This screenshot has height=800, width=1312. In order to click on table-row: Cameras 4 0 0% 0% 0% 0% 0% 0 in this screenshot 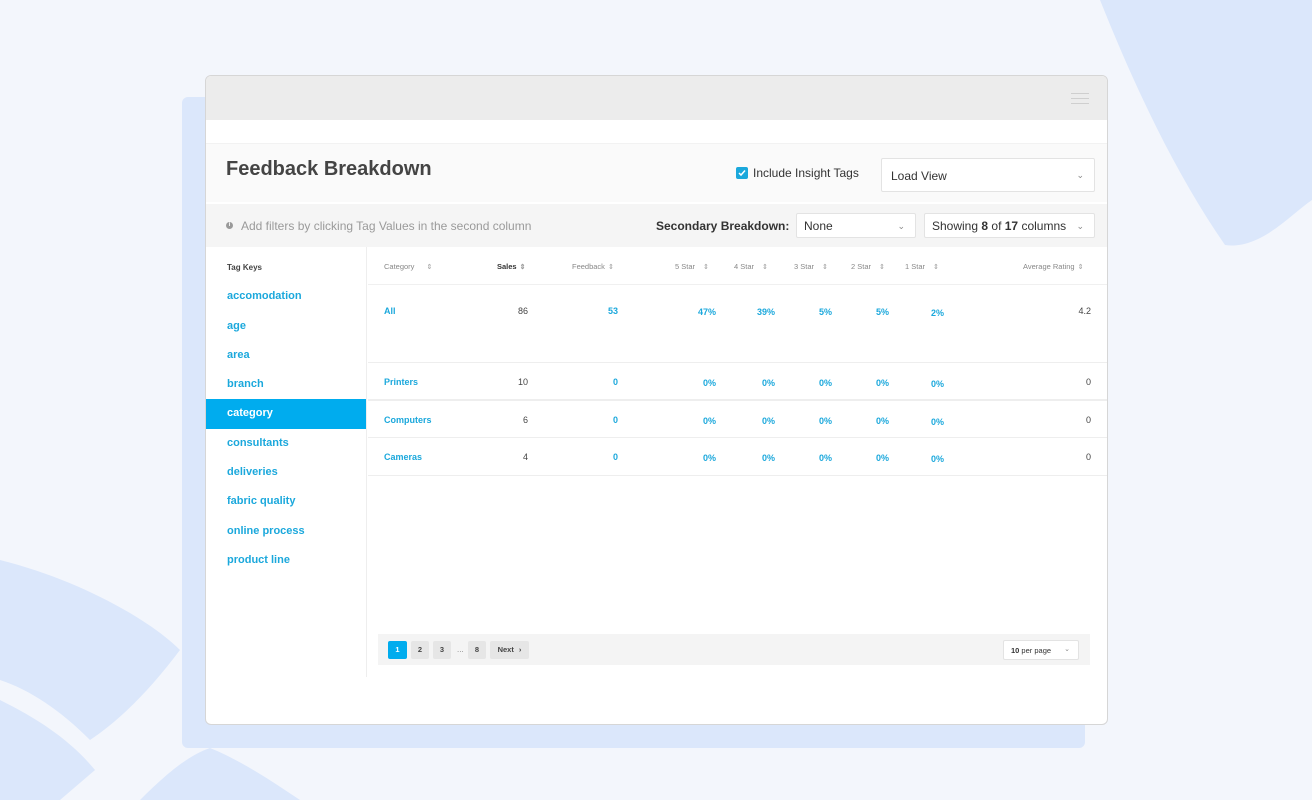, I will do `click(737, 457)`.